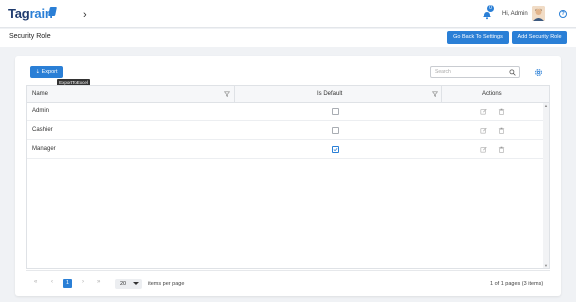 This screenshot has width=576, height=302. What do you see at coordinates (52, 282) in the screenshot?
I see `previous-page-button: ‹` at bounding box center [52, 282].